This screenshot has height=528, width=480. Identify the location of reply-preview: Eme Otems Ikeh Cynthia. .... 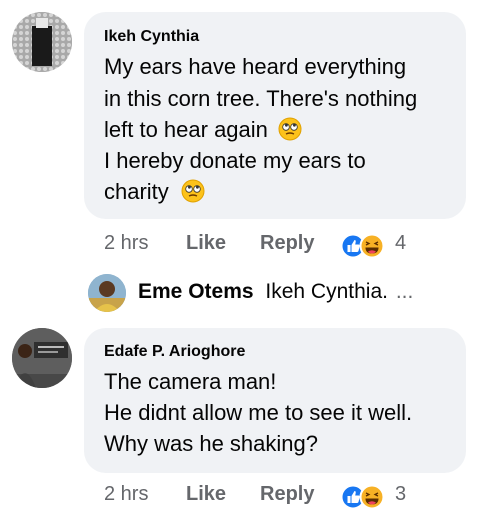
(303, 295).